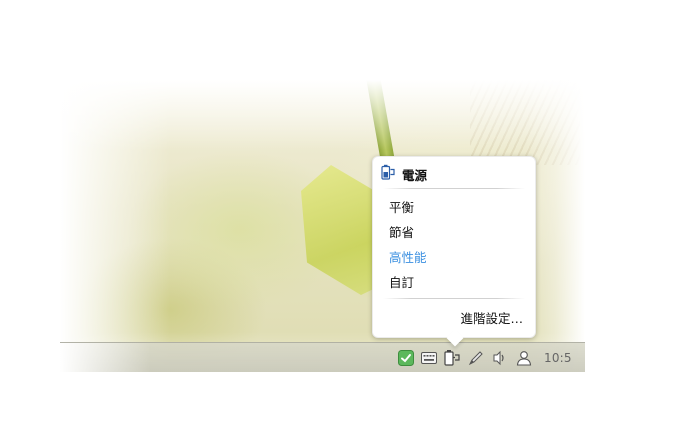 The height and width of the screenshot is (438, 685). Describe the element at coordinates (524, 358) in the screenshot. I see `user-icon` at that location.